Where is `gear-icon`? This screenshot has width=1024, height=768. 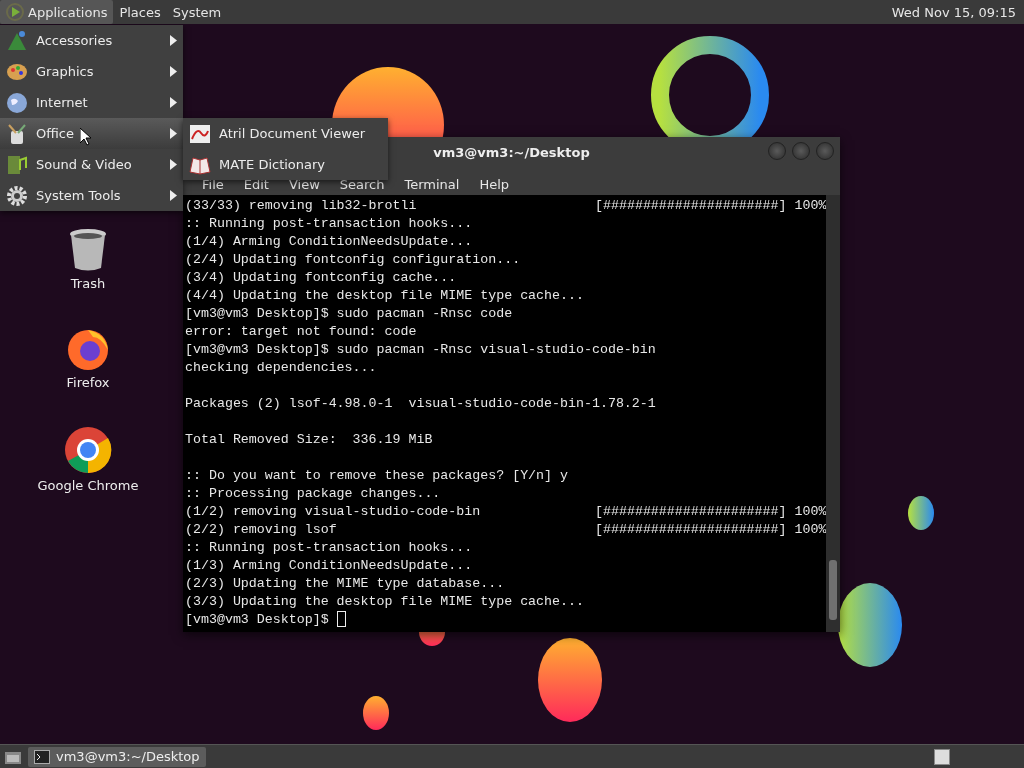
gear-icon is located at coordinates (17, 195).